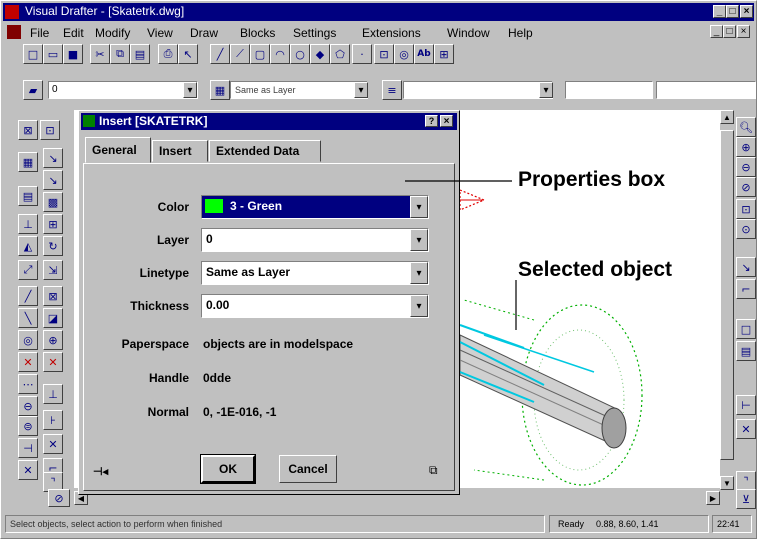 The height and width of the screenshot is (539, 757). I want to click on cut-icon: ✂, so click(100, 54).